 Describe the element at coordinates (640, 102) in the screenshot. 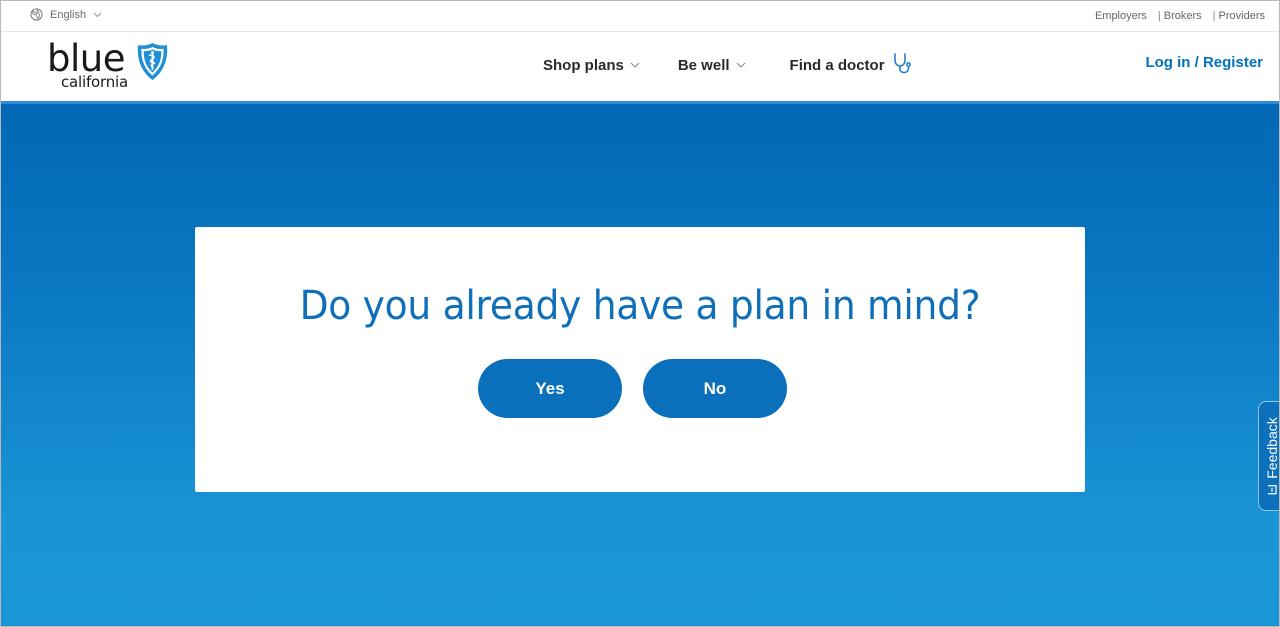

I see `hero-top-accent` at that location.